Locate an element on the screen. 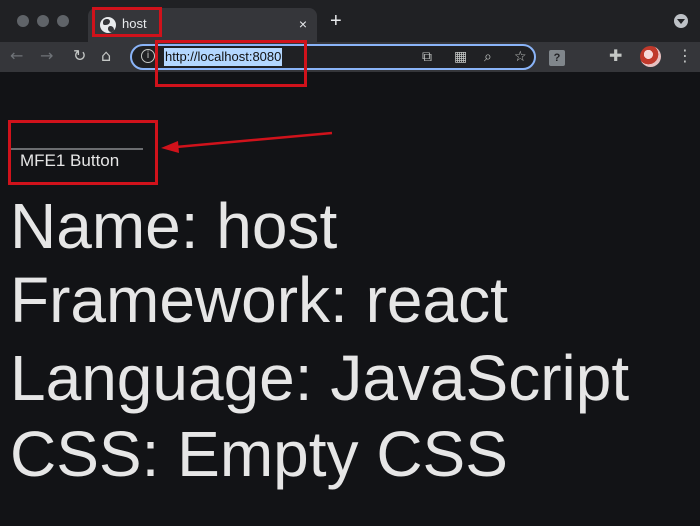  info-icon: i is located at coordinates (148, 56).